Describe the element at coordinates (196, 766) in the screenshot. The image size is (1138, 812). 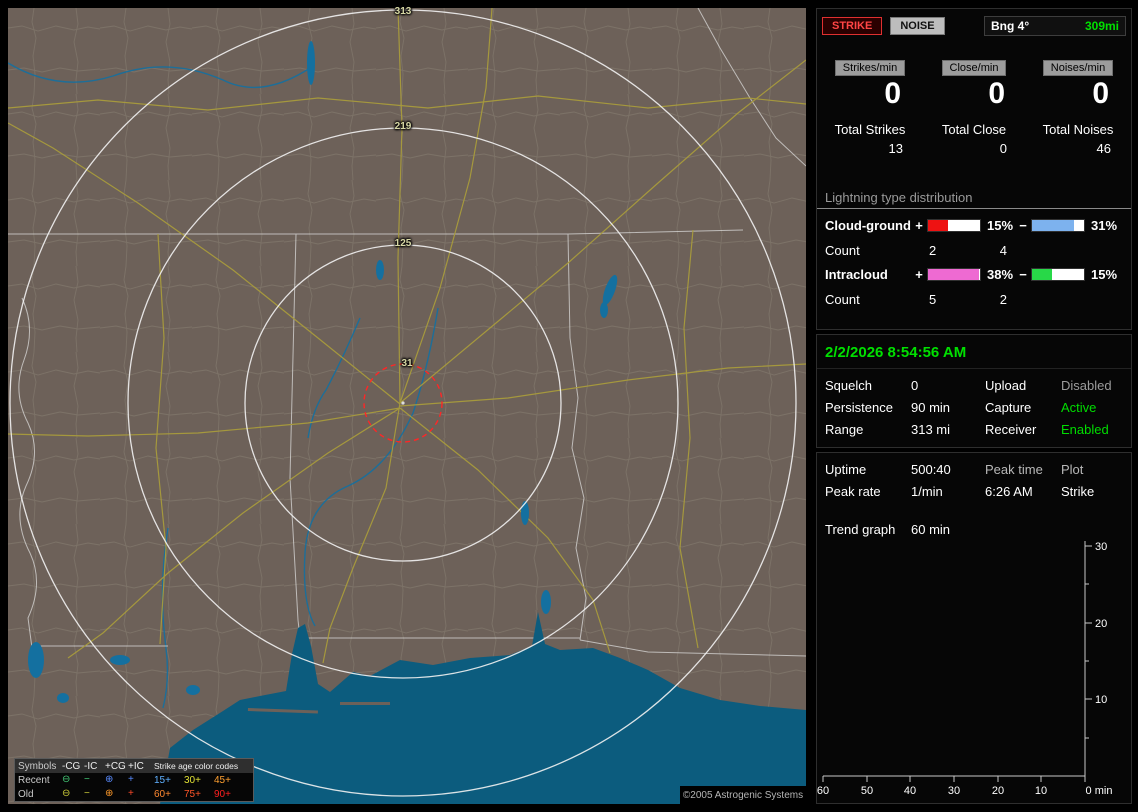
I see `legend-age-header: Strike age color codes` at that location.